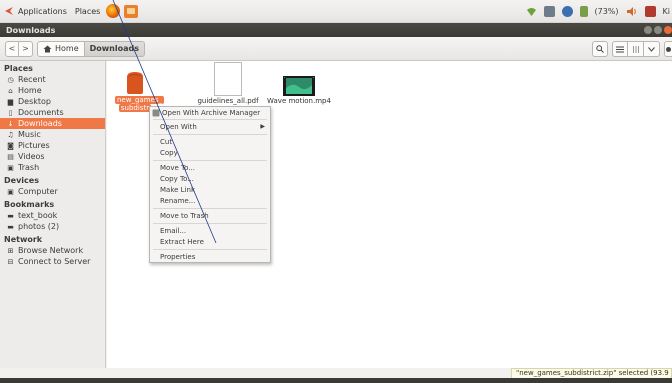 Image resolution: width=672 pixels, height=383 pixels. I want to click on menu-item-make-link: Make Link, so click(210, 189).